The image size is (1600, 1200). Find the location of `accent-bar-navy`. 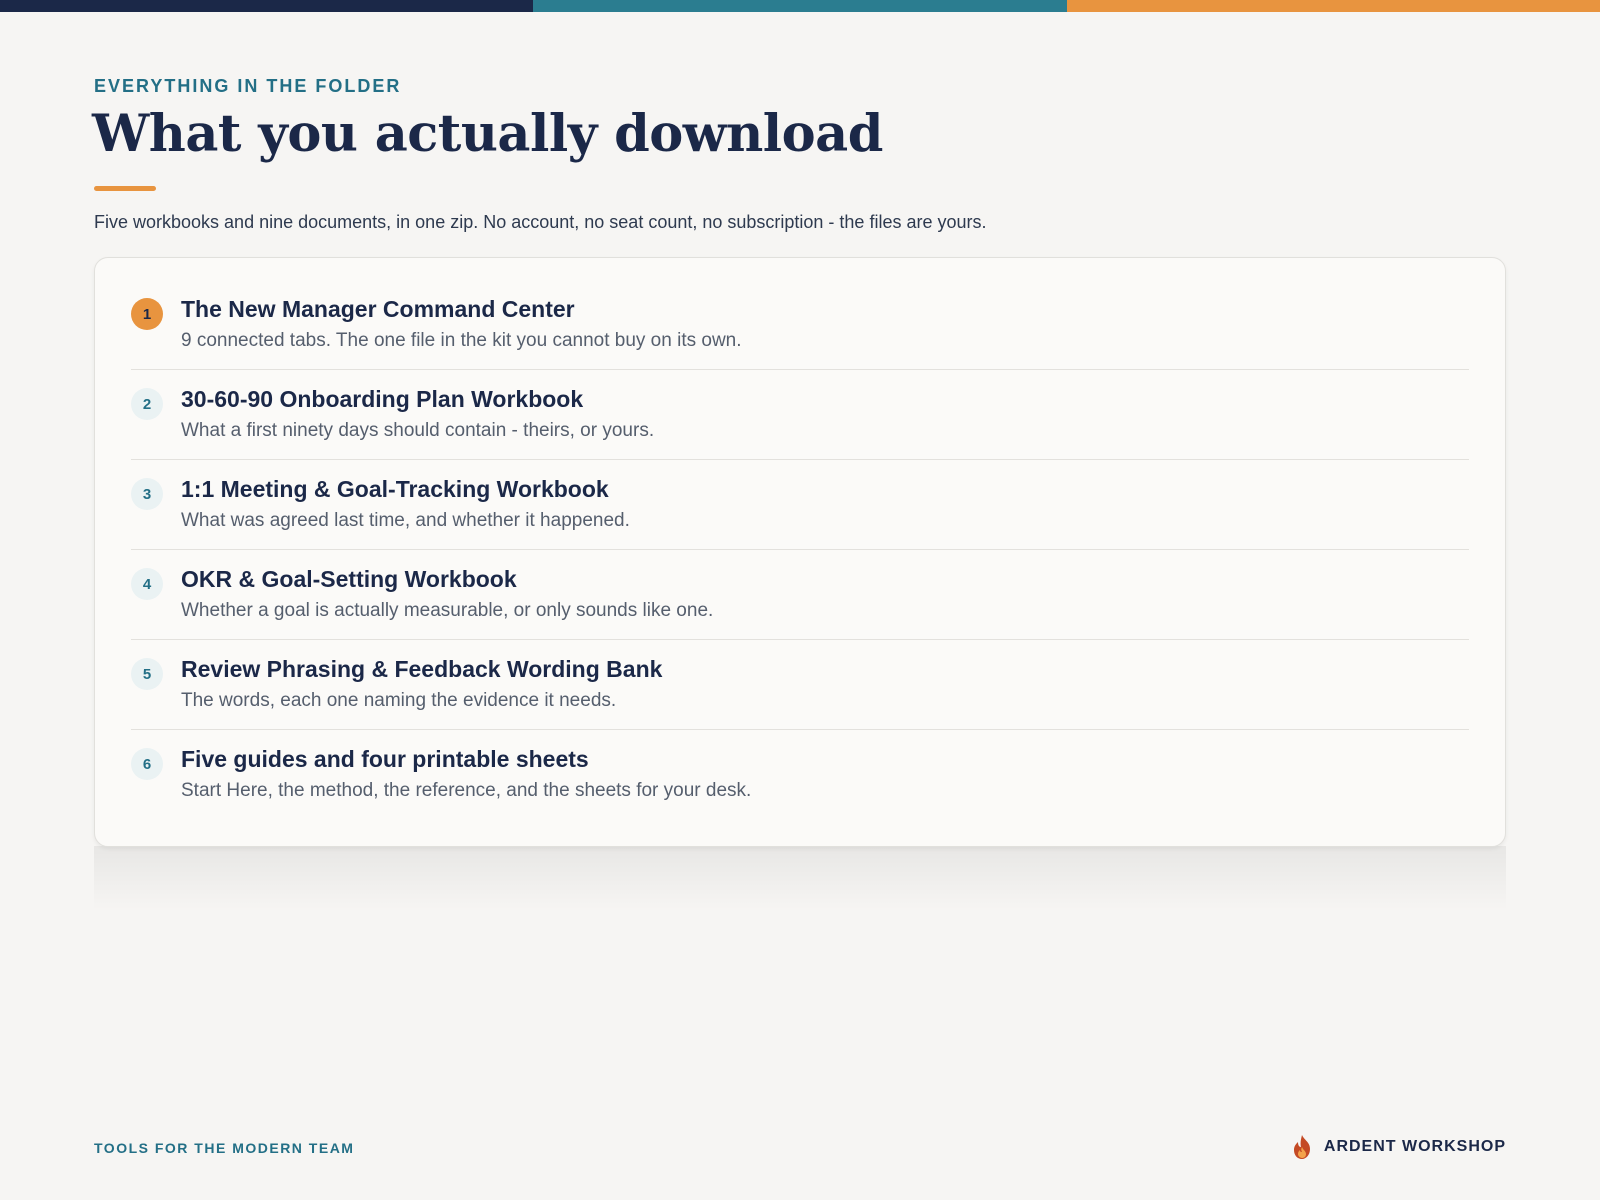

accent-bar-navy is located at coordinates (267, 6).